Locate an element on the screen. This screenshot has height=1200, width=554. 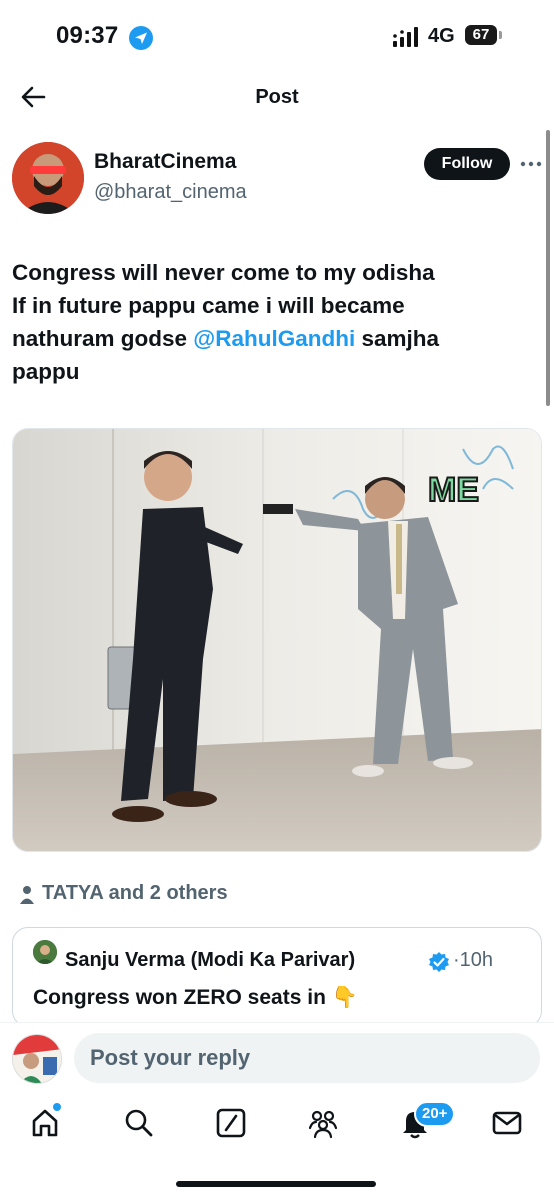
person-icon is located at coordinates (27, 894).